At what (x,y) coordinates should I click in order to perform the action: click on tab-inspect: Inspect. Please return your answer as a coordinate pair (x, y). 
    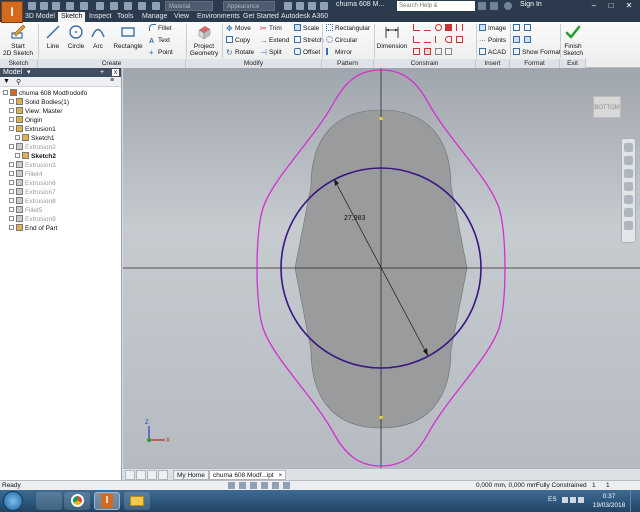
    Looking at the image, I should click on (100, 17).